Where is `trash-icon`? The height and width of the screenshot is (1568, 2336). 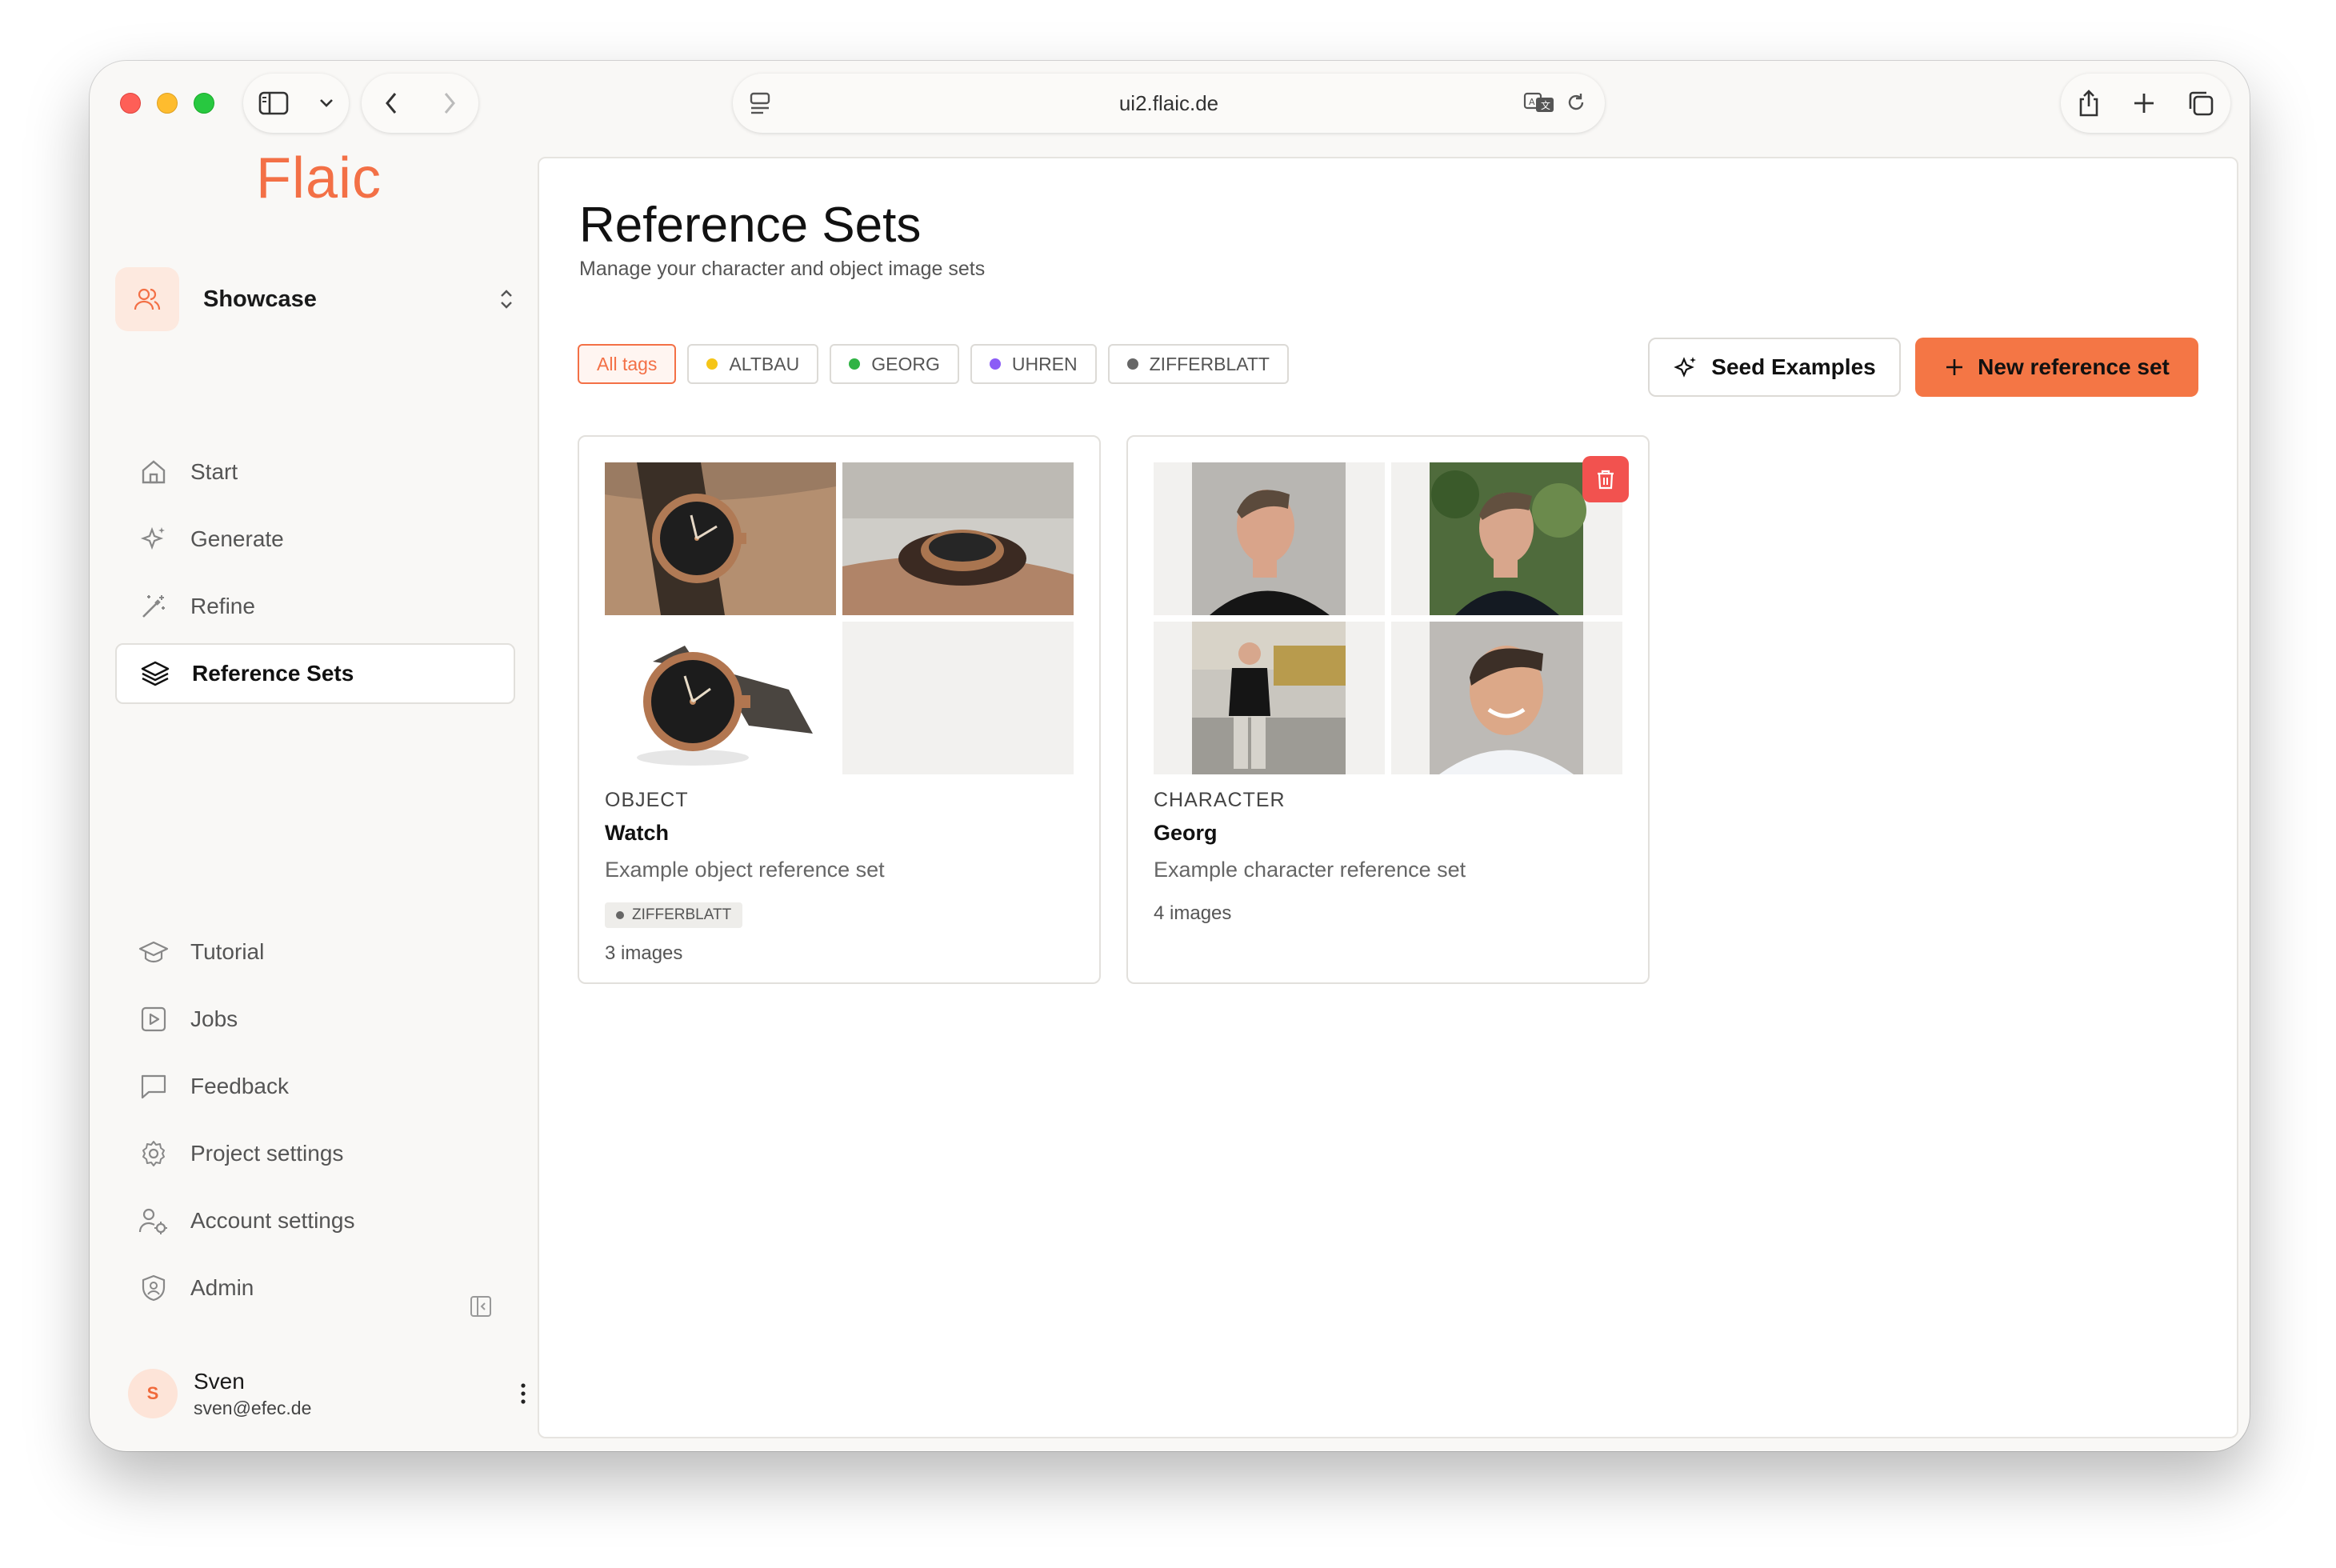 trash-icon is located at coordinates (1605, 479).